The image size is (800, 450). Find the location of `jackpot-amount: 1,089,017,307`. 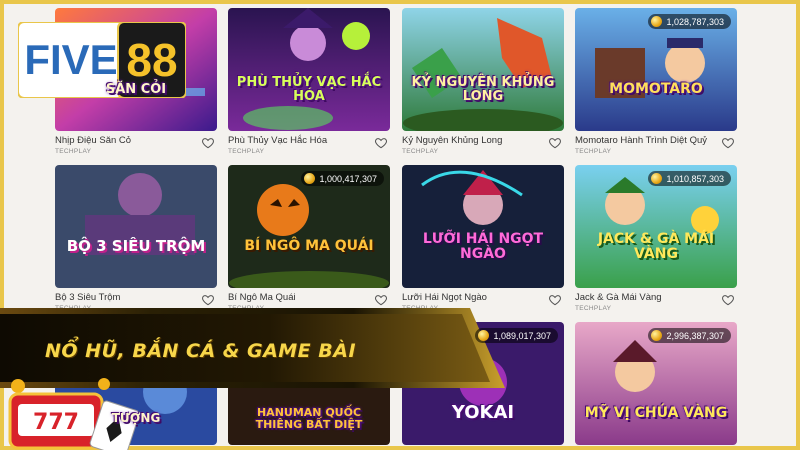

jackpot-amount: 1,089,017,307 is located at coordinates (522, 335).